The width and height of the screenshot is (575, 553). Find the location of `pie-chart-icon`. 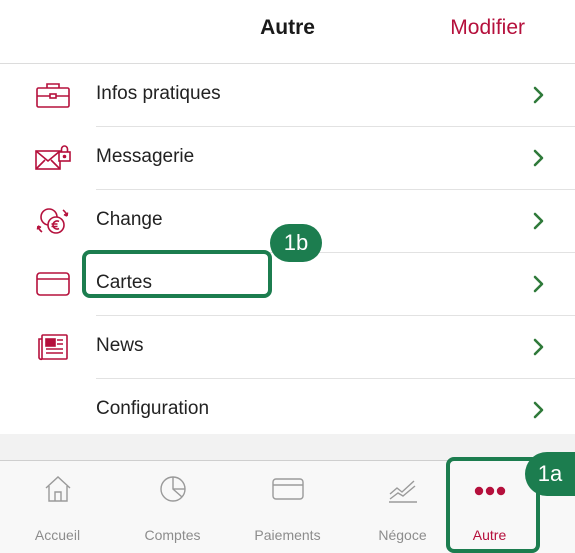

pie-chart-icon is located at coordinates (172, 489).